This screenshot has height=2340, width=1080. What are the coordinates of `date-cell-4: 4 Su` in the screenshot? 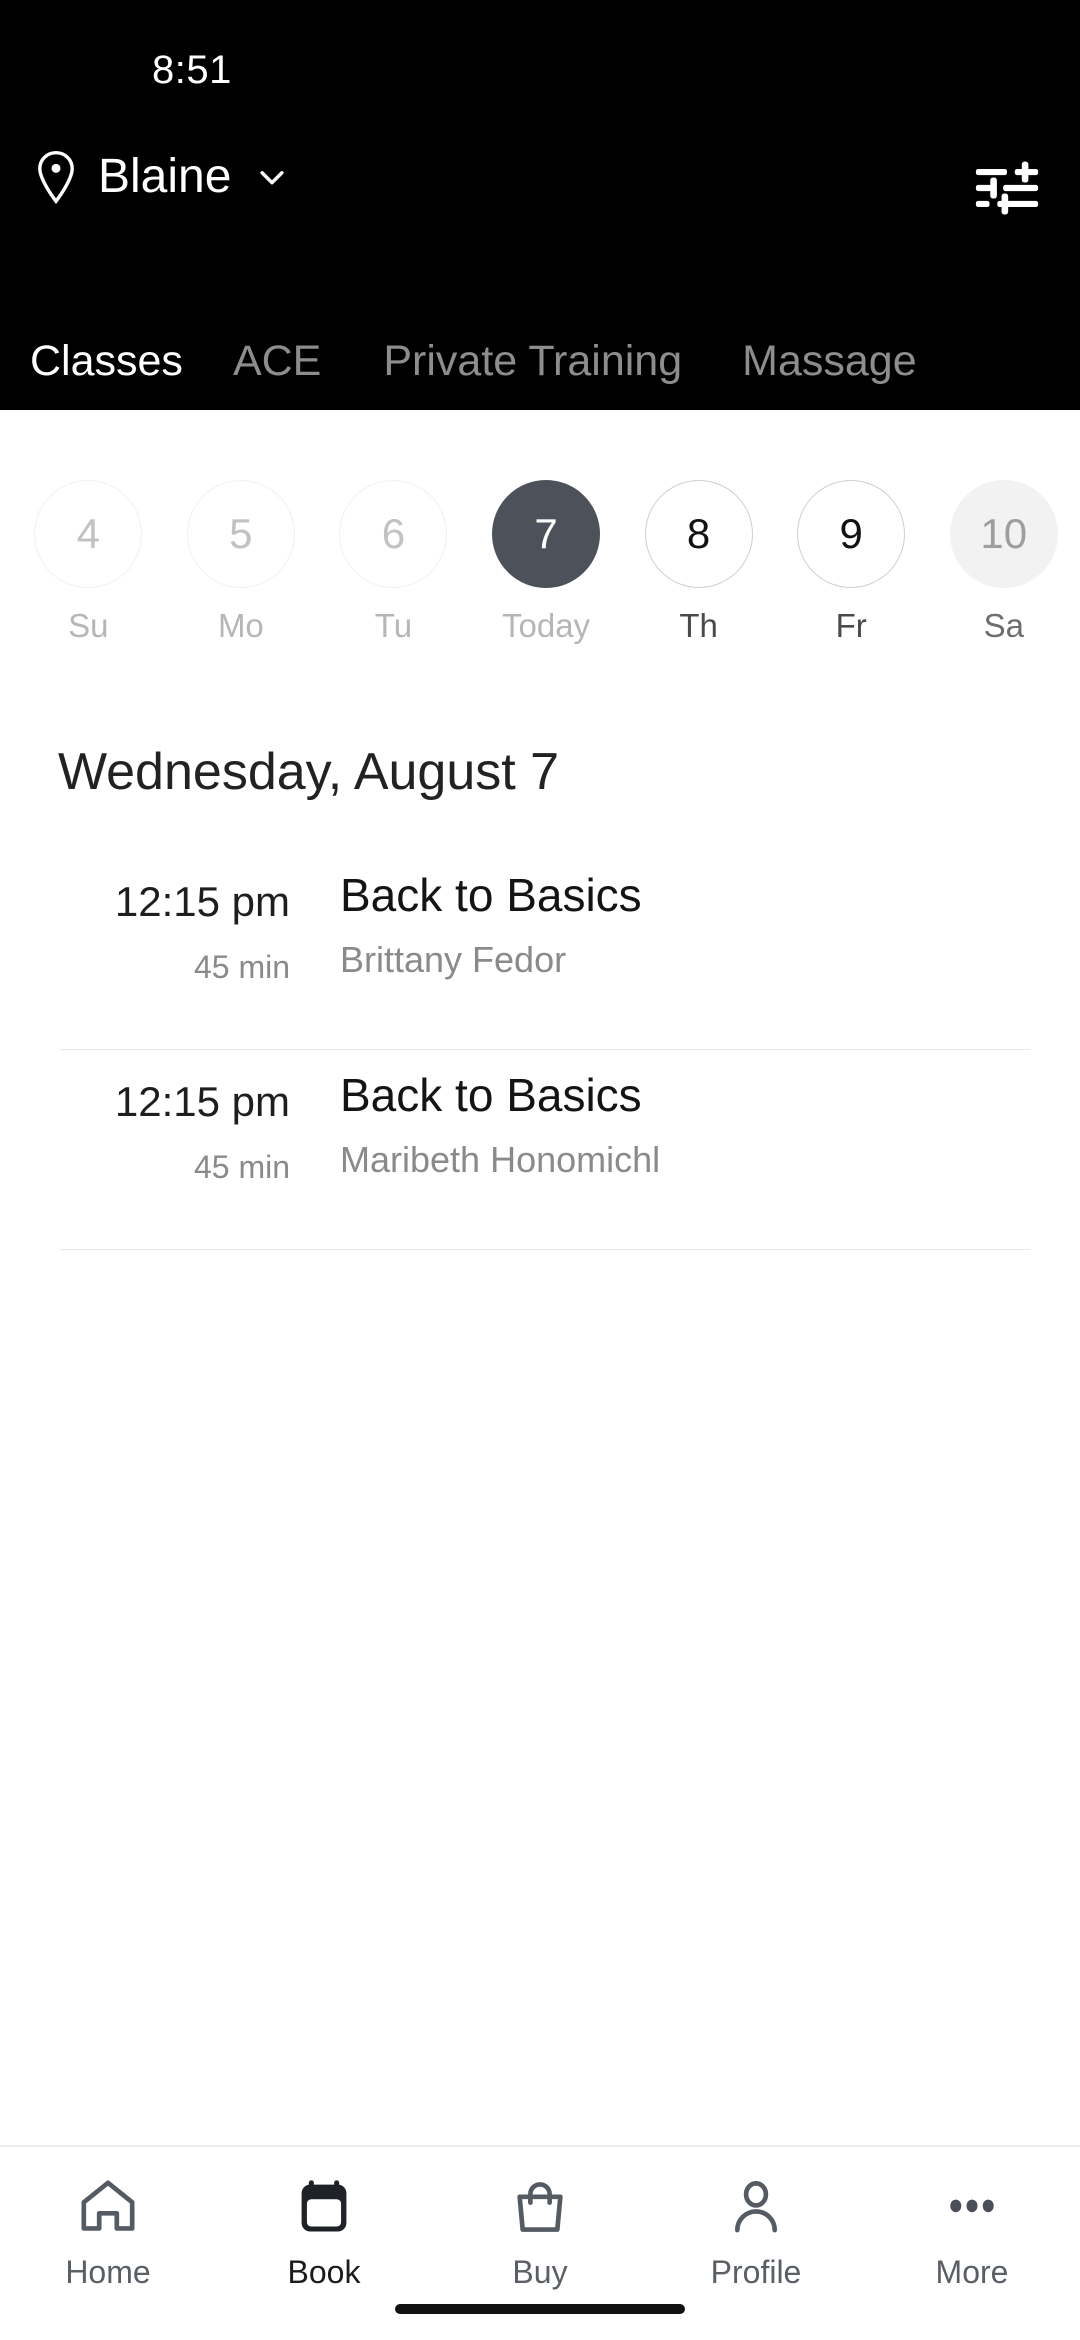 It's located at (88, 527).